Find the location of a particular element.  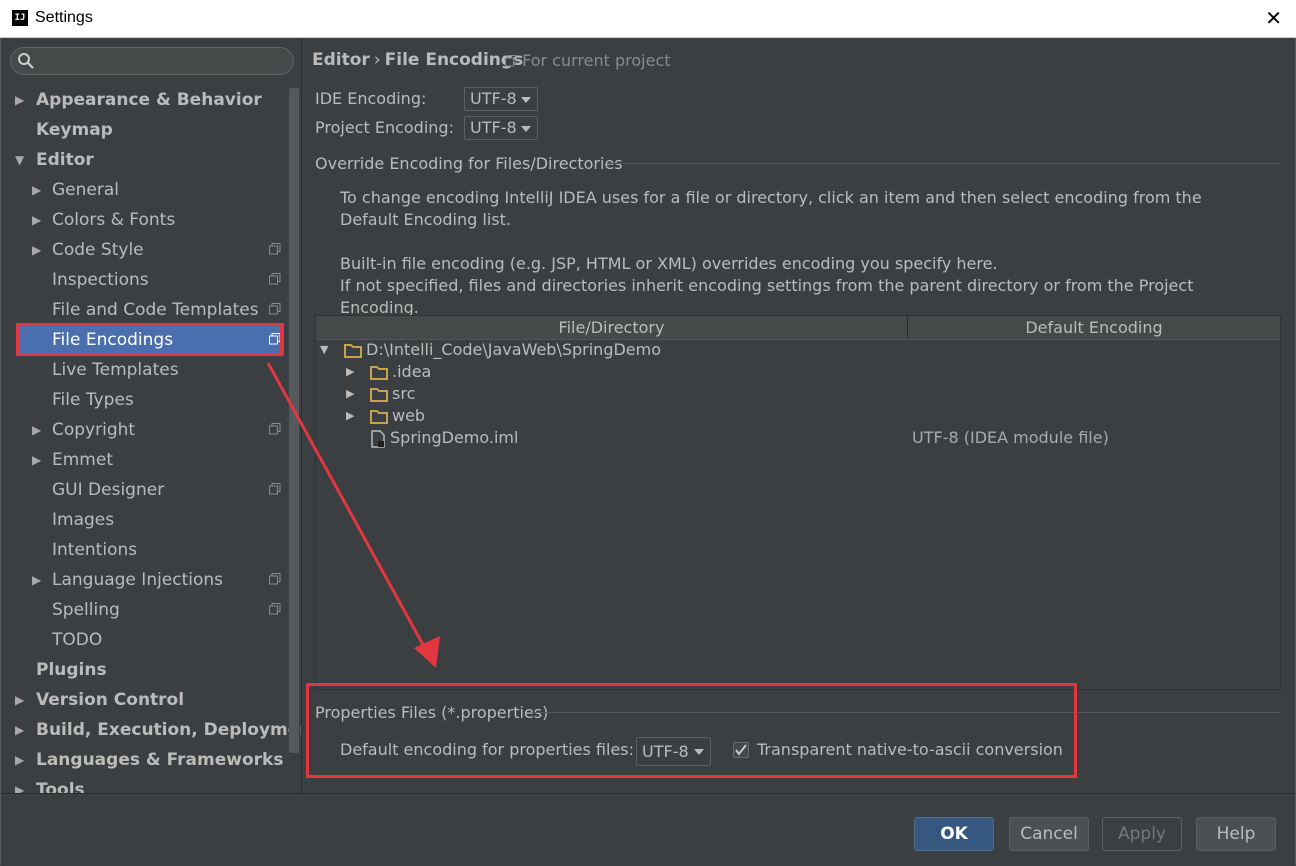

sidebar-item-spelling: Spelling is located at coordinates (86, 610).